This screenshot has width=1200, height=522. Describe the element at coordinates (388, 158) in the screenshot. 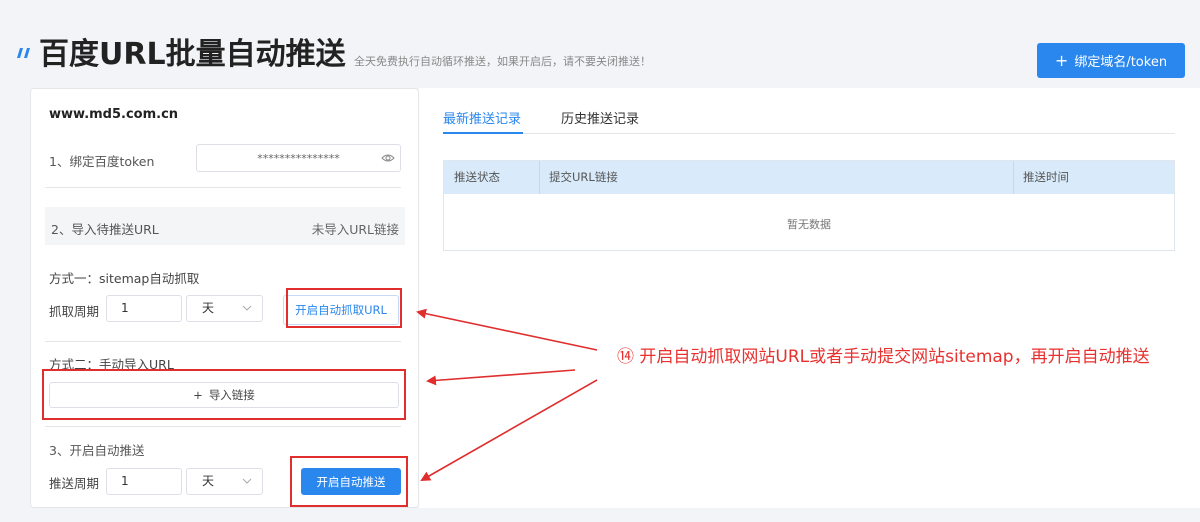

I see `eye-icon` at that location.